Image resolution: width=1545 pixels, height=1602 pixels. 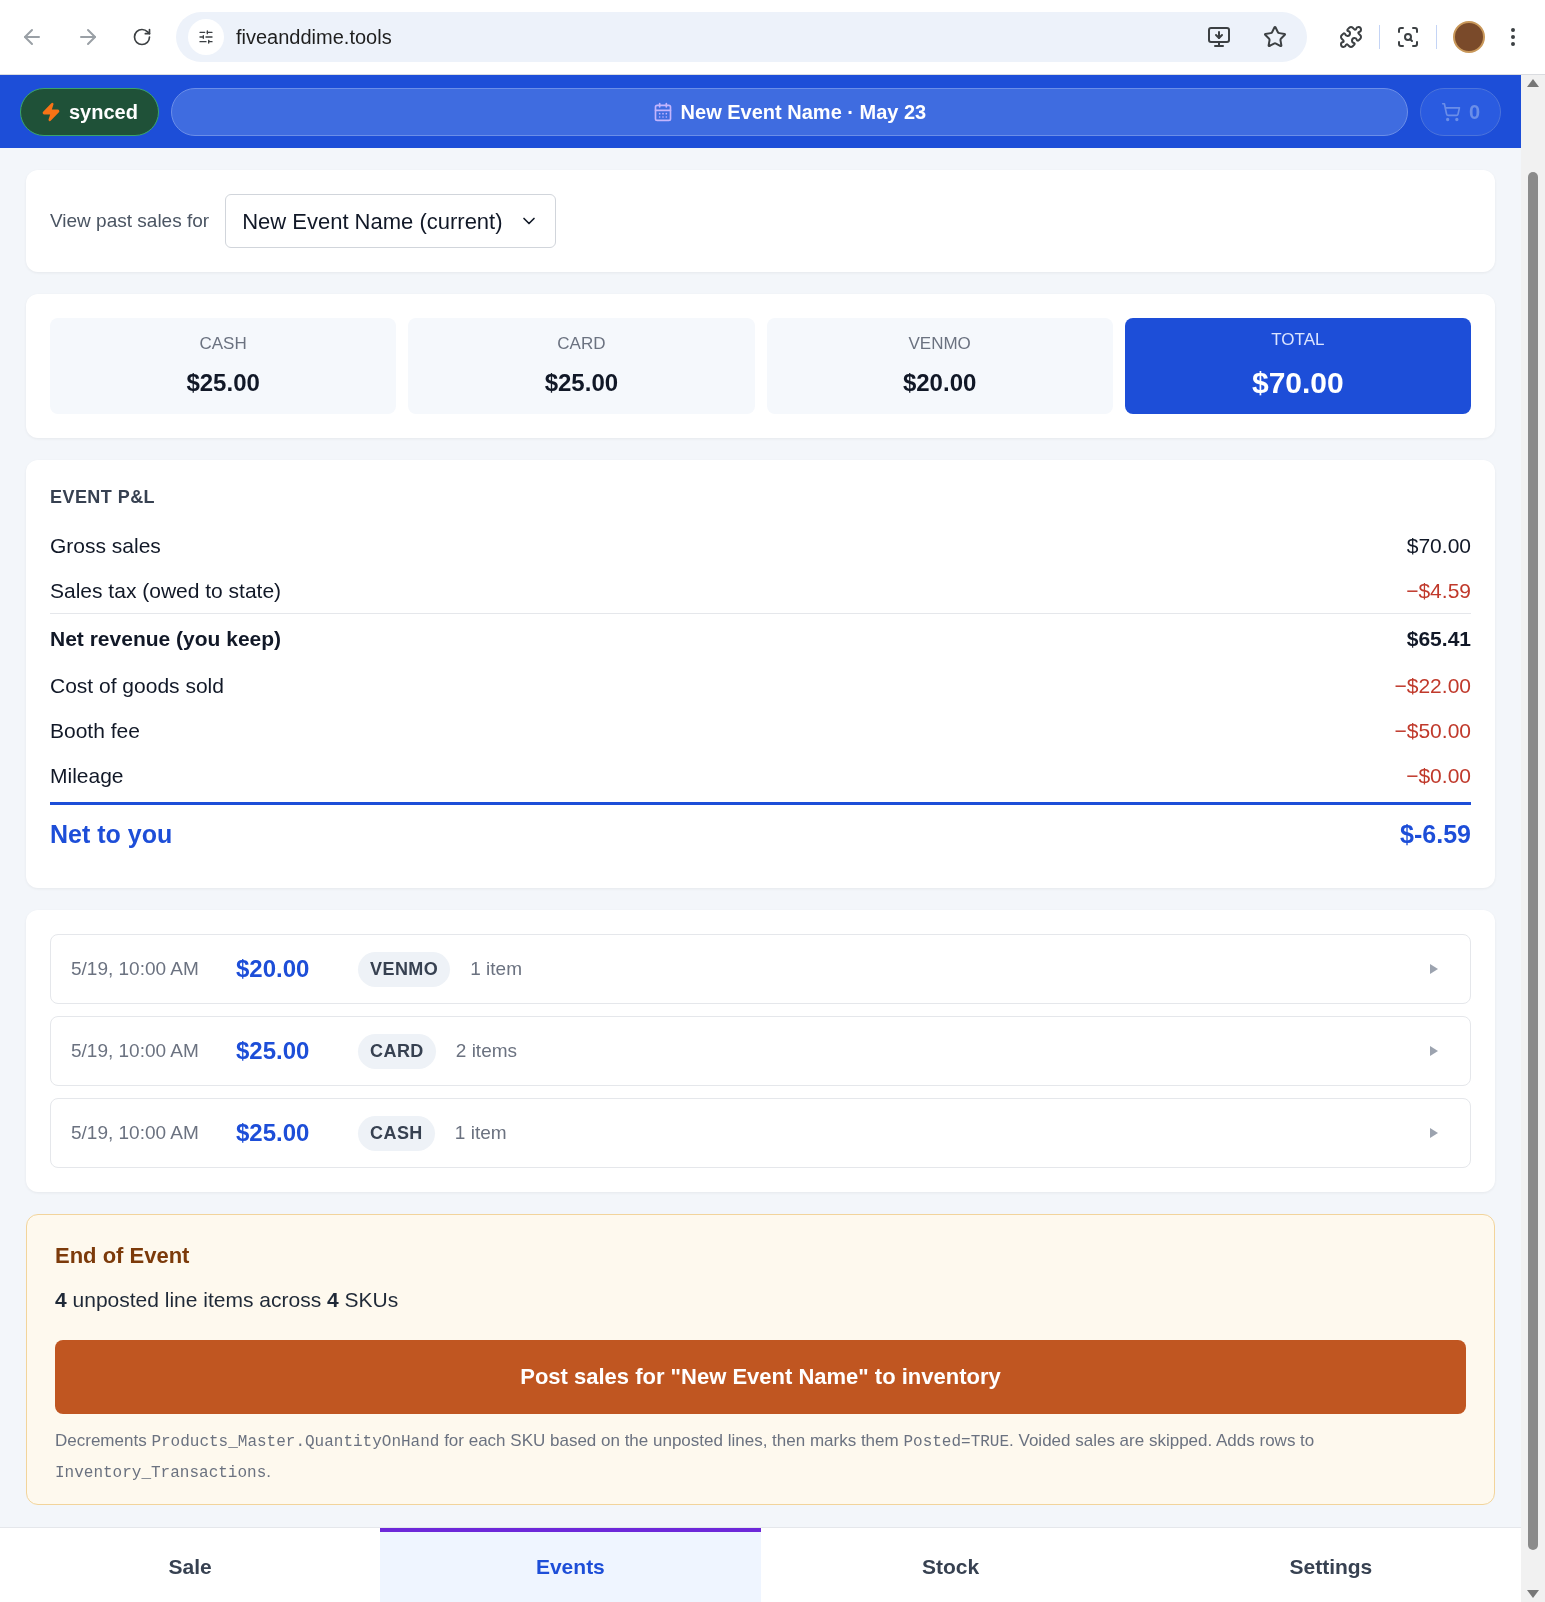 I want to click on scrollbar-thumb, so click(x=1533, y=861).